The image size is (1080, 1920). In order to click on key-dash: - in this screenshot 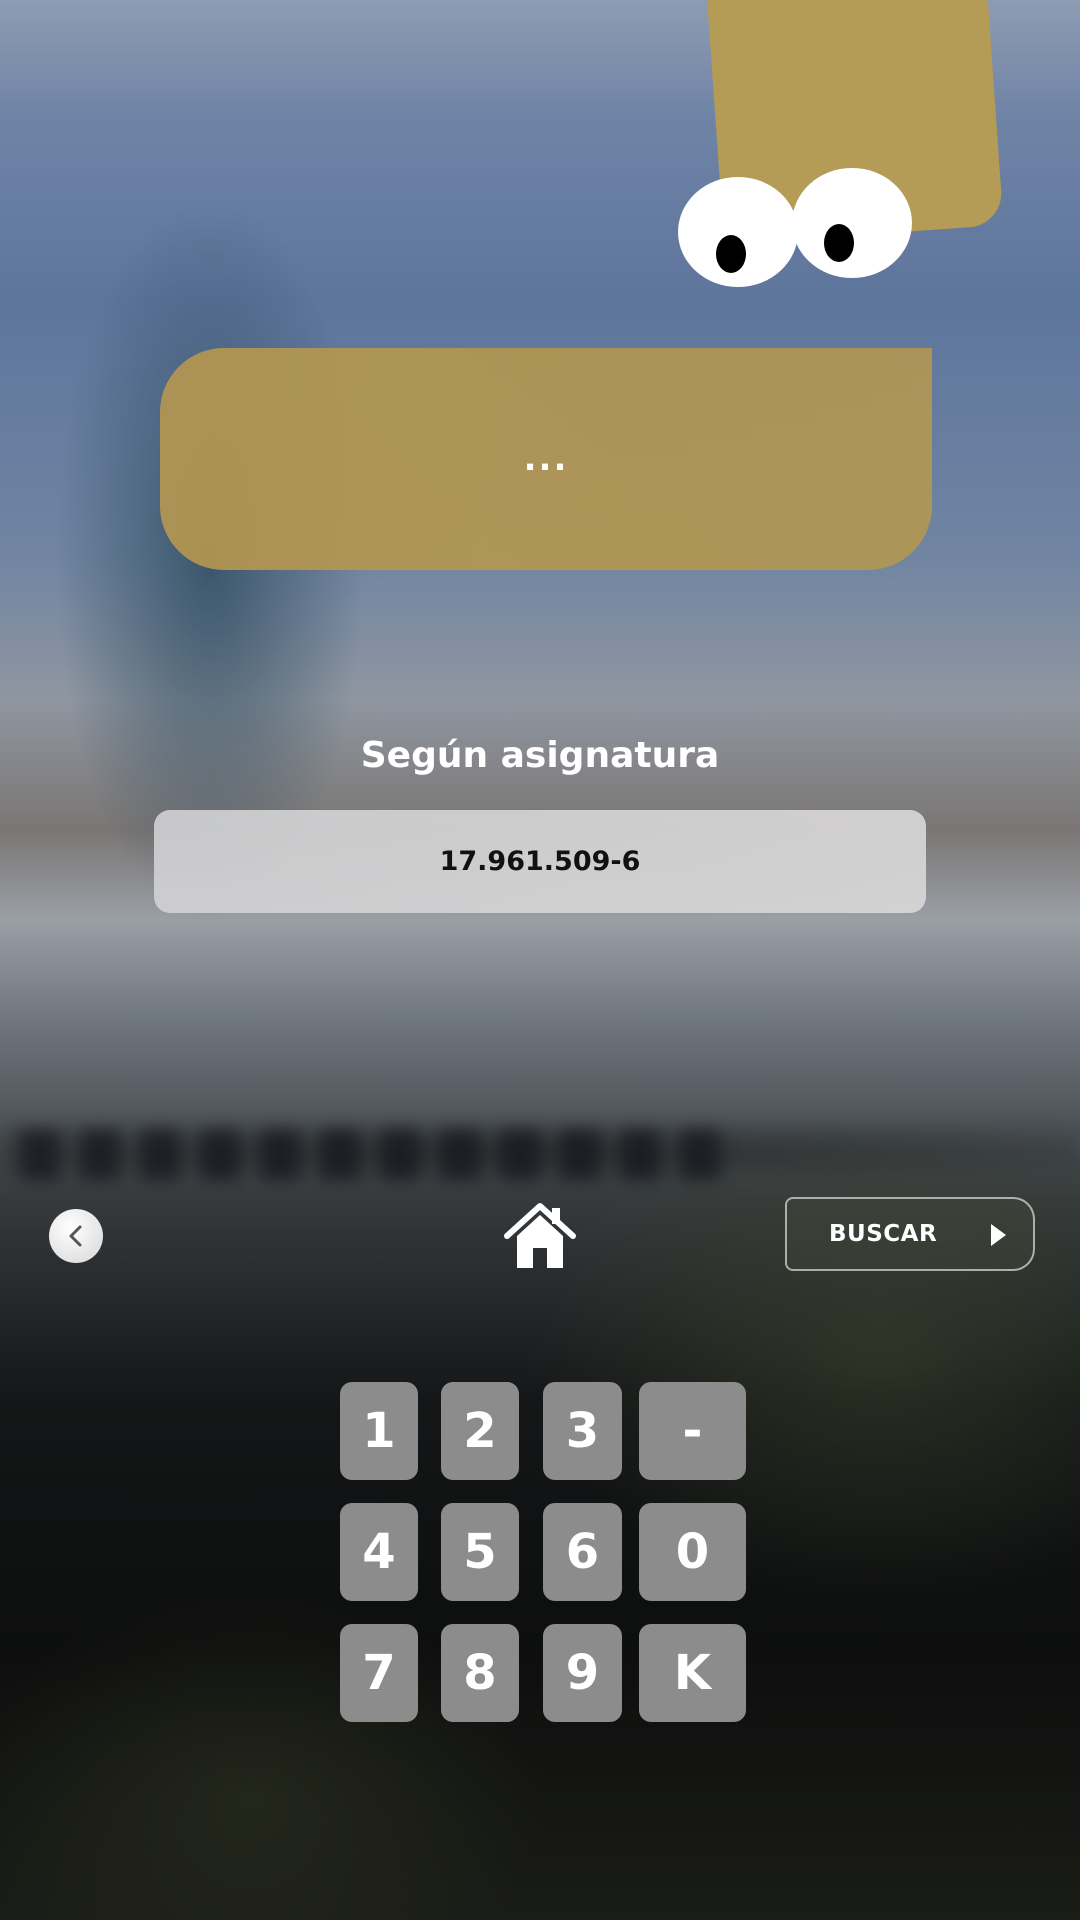, I will do `click(692, 1431)`.